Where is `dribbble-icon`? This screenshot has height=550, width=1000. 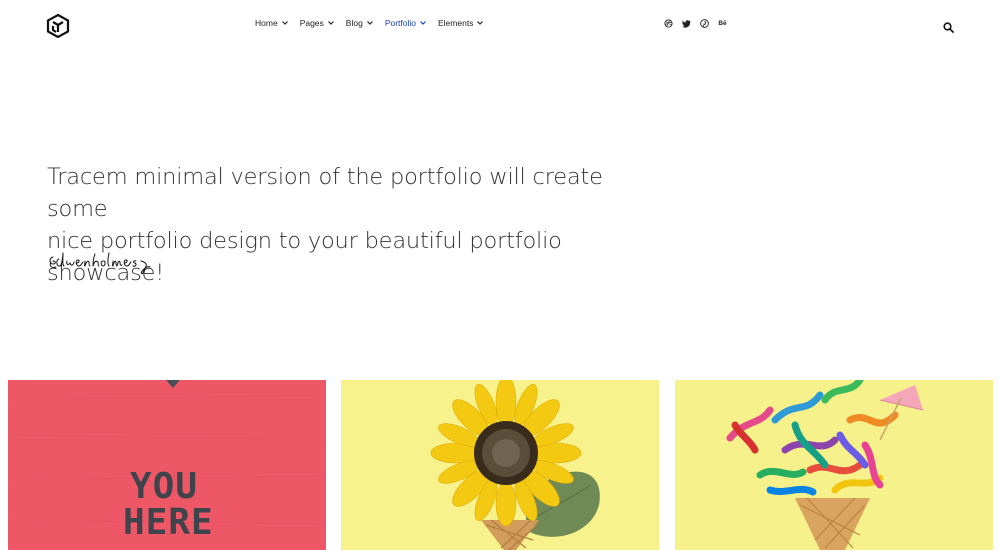 dribbble-icon is located at coordinates (668, 23).